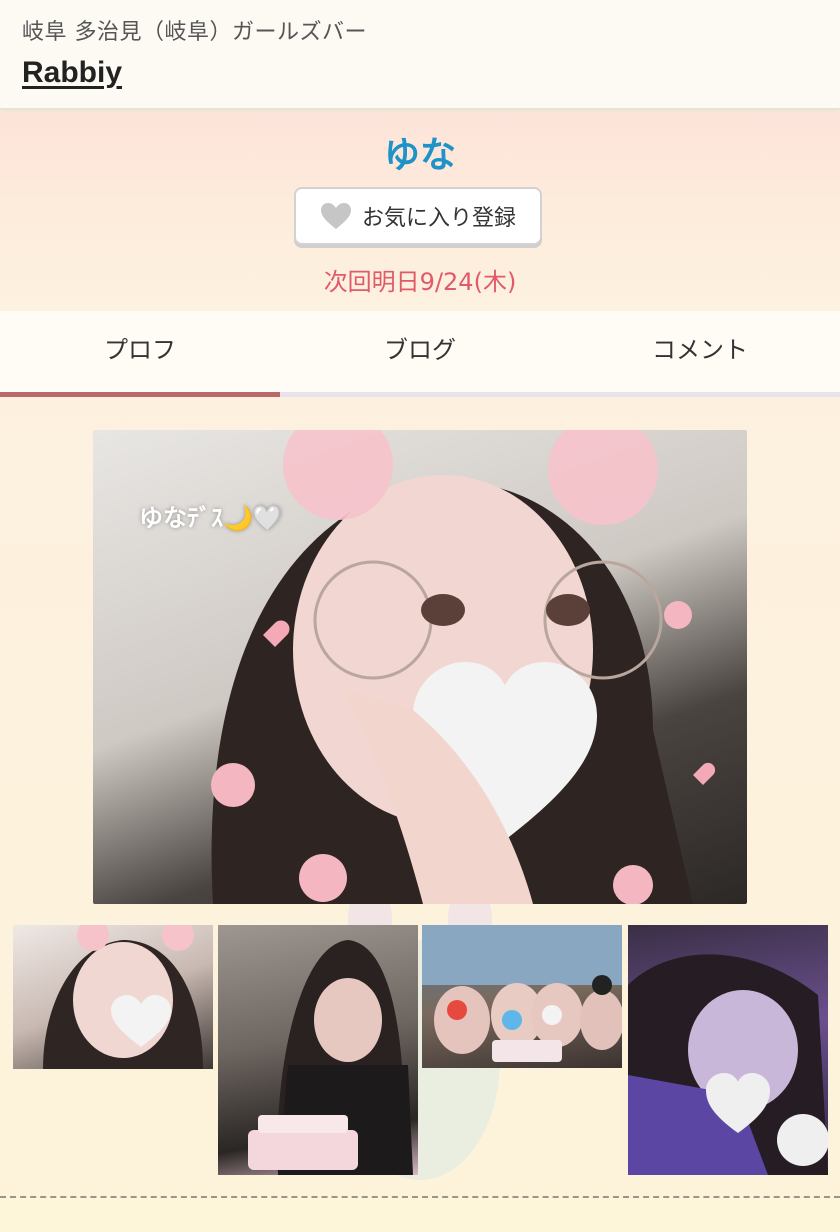 The image size is (840, 1232). I want to click on bottom-section, so click(420, 1215).